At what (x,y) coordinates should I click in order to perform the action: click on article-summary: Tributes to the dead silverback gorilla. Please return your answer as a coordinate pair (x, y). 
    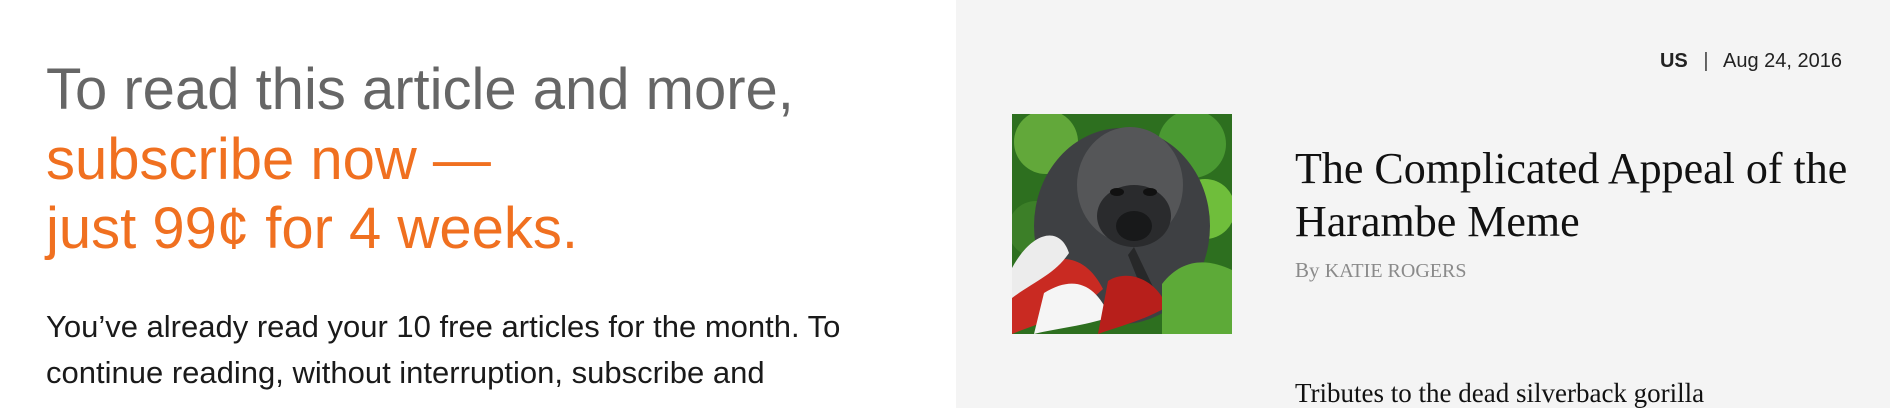
    Looking at the image, I should click on (1500, 393).